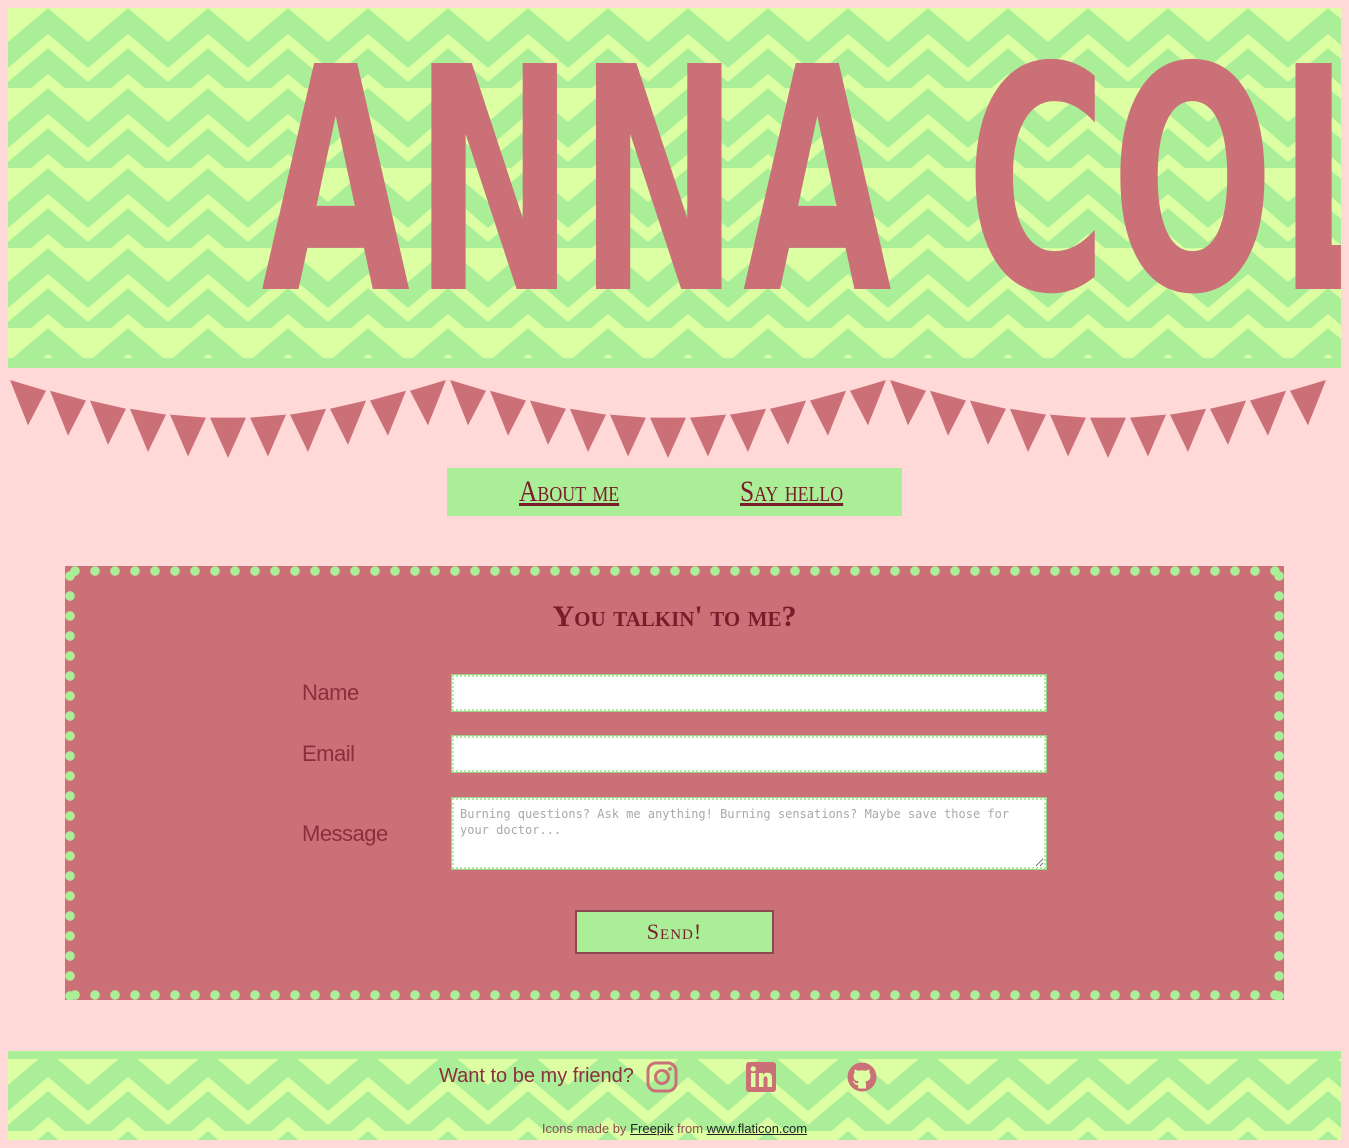 Image resolution: width=1349 pixels, height=1148 pixels. What do you see at coordinates (569, 492) in the screenshot?
I see `nav-link-about: About me` at bounding box center [569, 492].